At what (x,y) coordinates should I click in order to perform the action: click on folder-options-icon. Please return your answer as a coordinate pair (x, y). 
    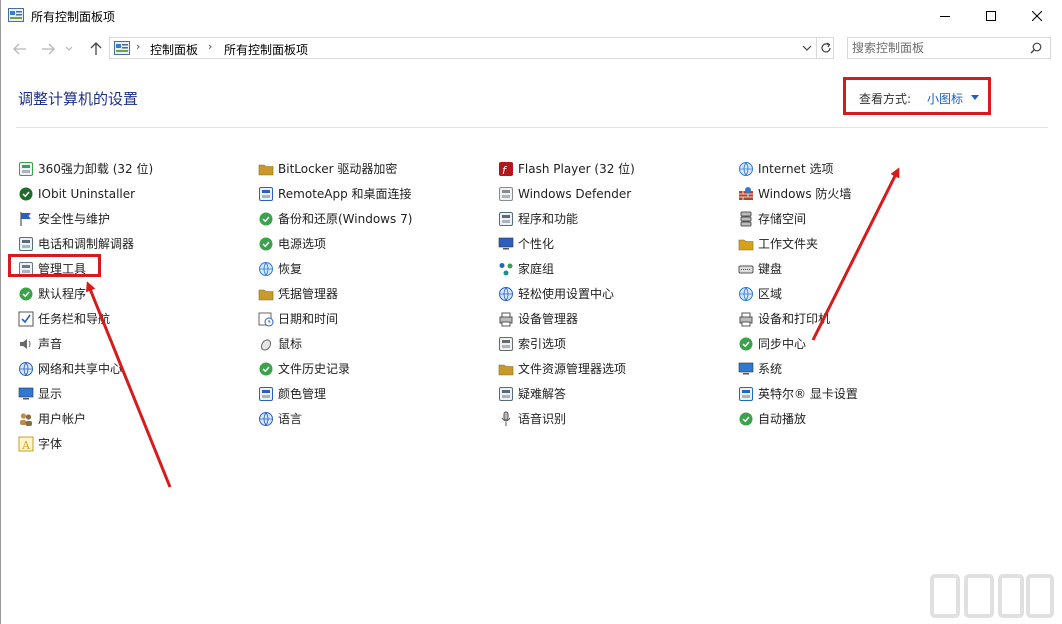
    Looking at the image, I should click on (506, 369).